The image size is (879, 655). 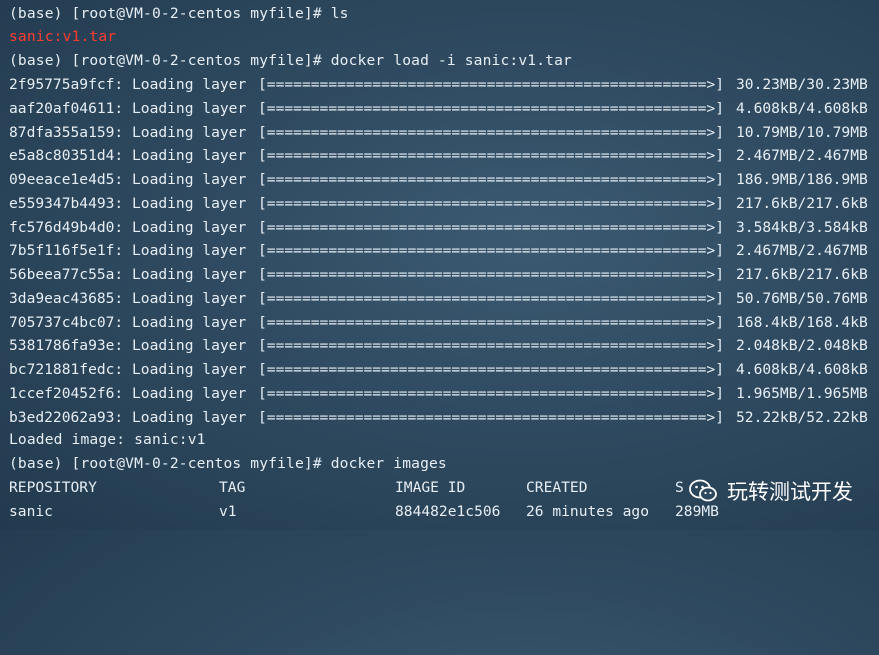 I want to click on loaded-image-message: Loaded image: sanic:v1, so click(x=107, y=439).